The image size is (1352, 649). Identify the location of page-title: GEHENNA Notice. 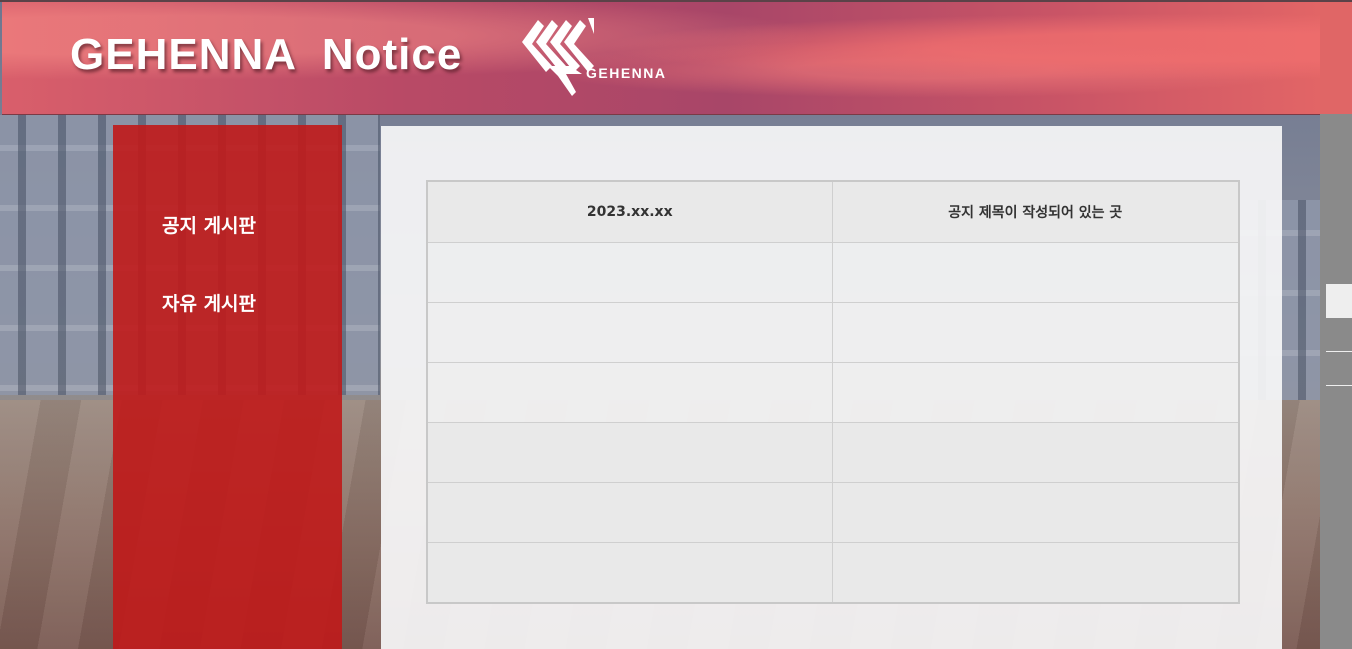
(266, 54).